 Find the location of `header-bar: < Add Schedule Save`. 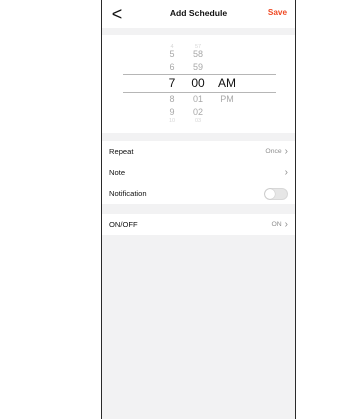

header-bar: < Add Schedule Save is located at coordinates (198, 14).